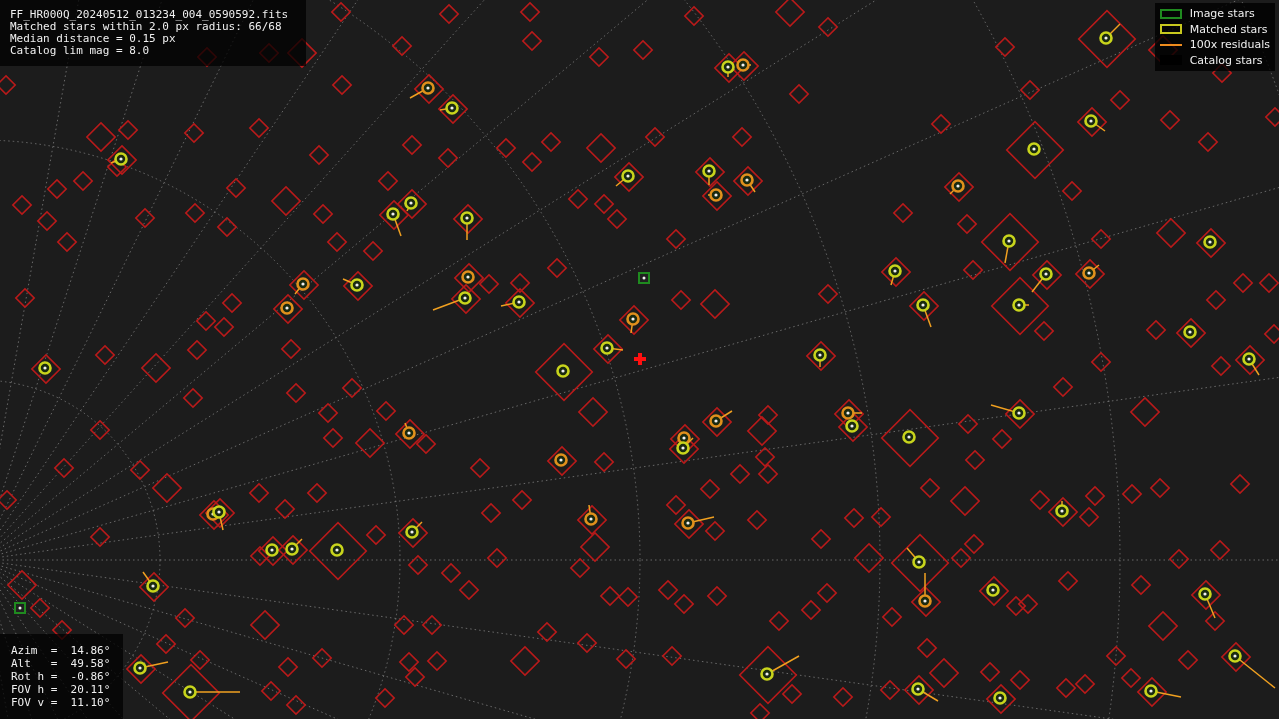 This screenshot has height=719, width=1279. What do you see at coordinates (146, 27) in the screenshot?
I see `info-text: Matched stars within 2.0 px radius: 66/68` at bounding box center [146, 27].